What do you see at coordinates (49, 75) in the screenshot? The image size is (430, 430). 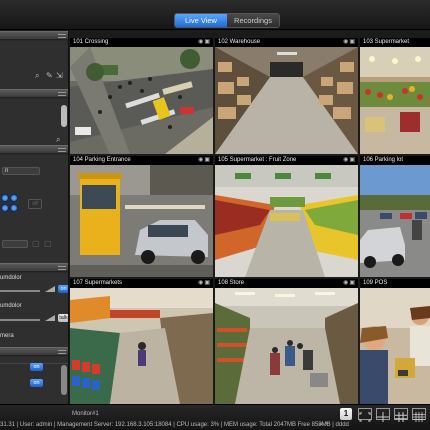 I see `edit-icon: ✎` at bounding box center [49, 75].